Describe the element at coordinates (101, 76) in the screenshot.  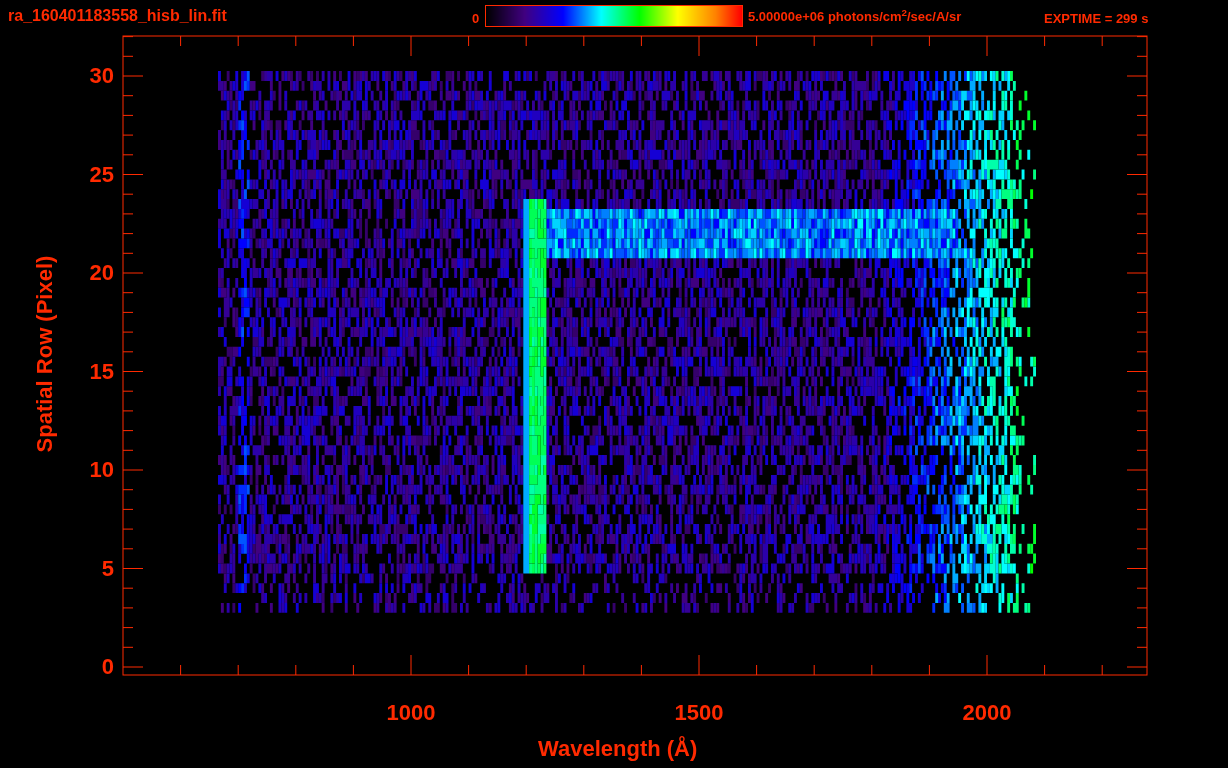
I see `y-tick-label: 30` at that location.